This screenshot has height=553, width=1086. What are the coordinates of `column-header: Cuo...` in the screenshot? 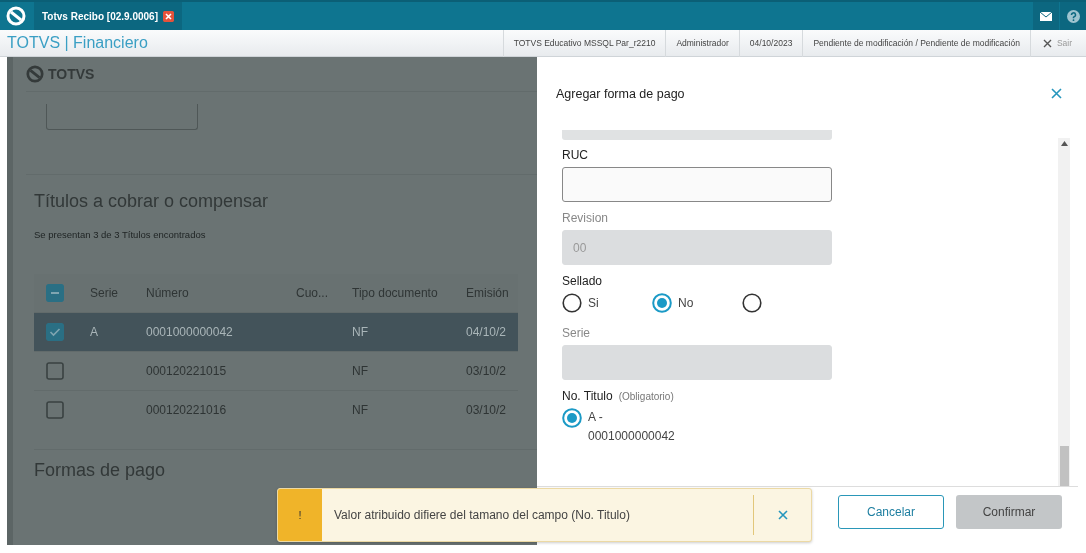 It's located at (312, 293).